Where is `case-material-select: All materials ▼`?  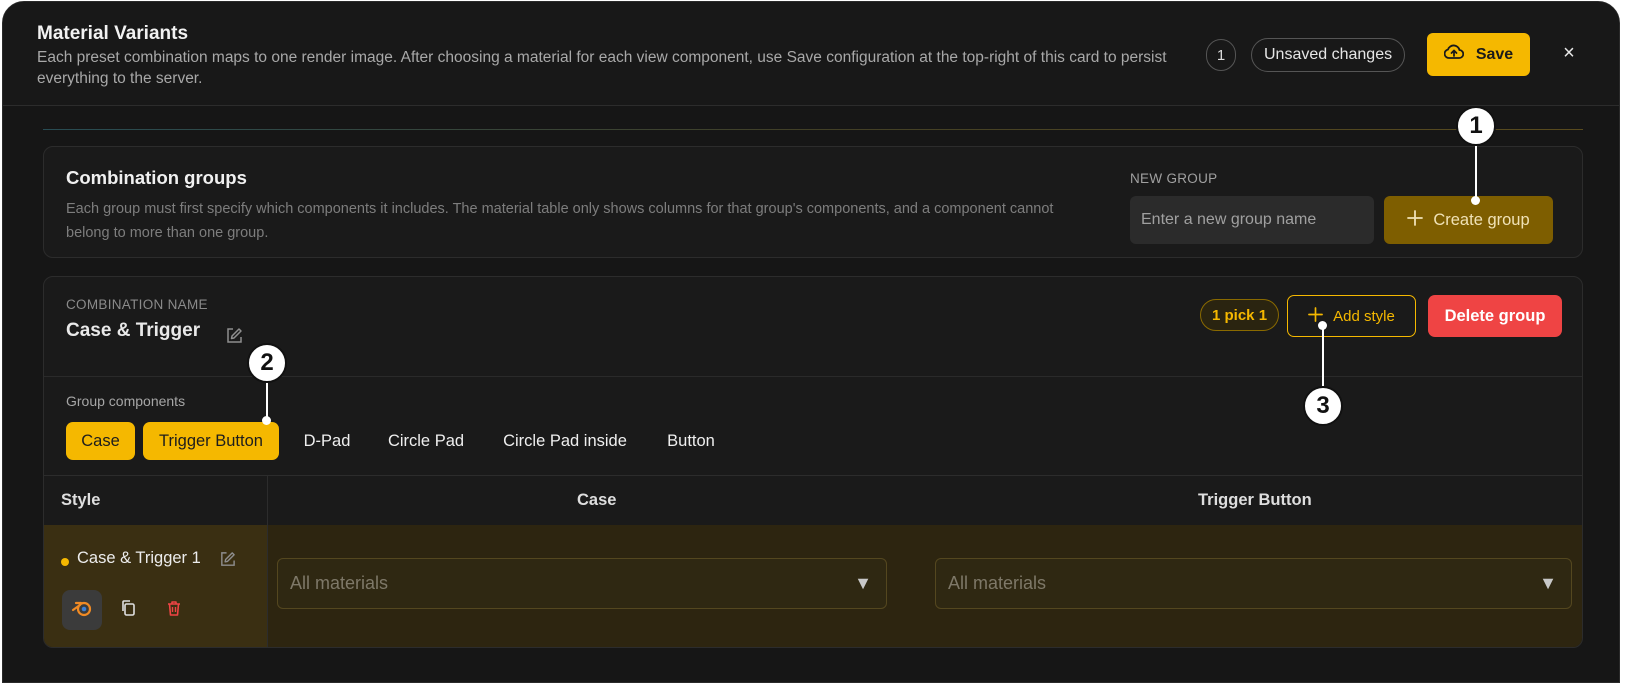 case-material-select: All materials ▼ is located at coordinates (582, 583).